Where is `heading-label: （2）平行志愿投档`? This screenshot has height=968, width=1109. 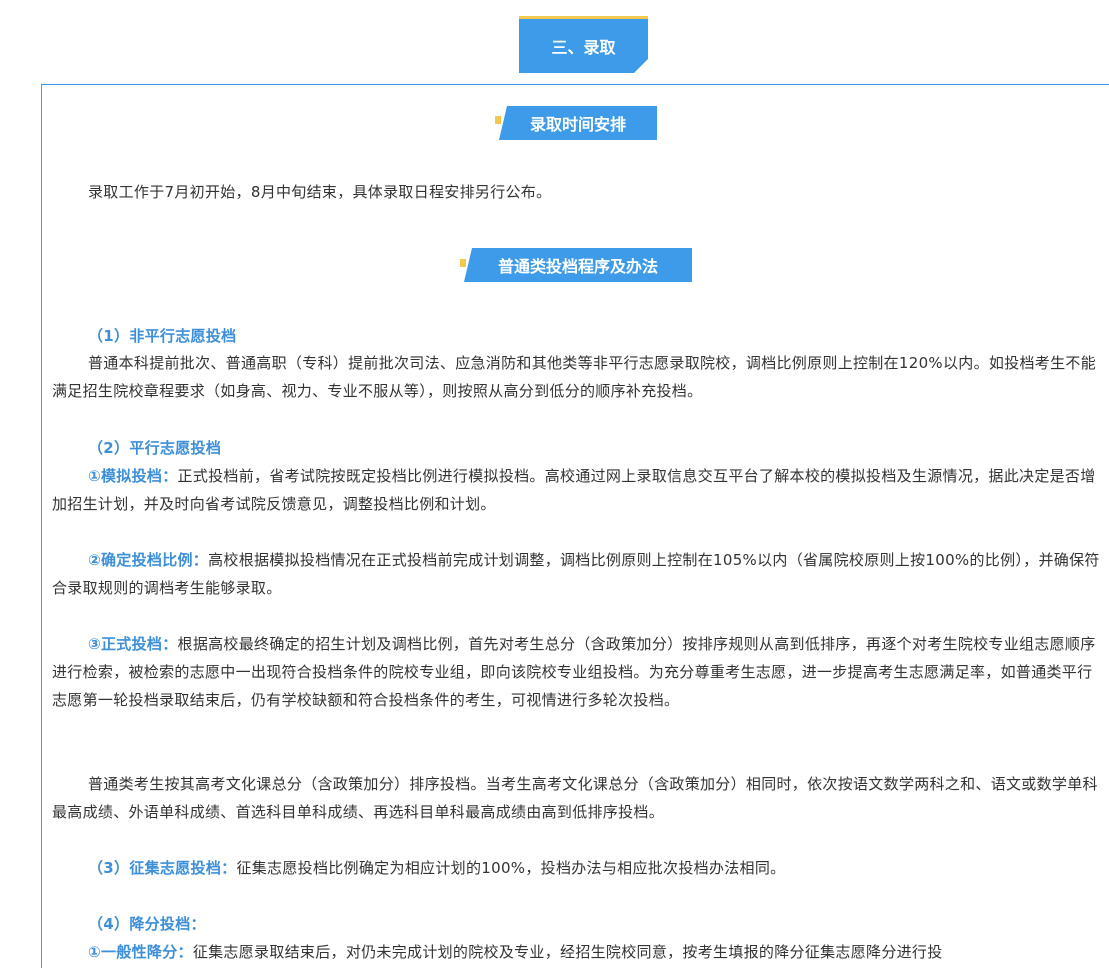 heading-label: （2）平行志愿投档 is located at coordinates (155, 448).